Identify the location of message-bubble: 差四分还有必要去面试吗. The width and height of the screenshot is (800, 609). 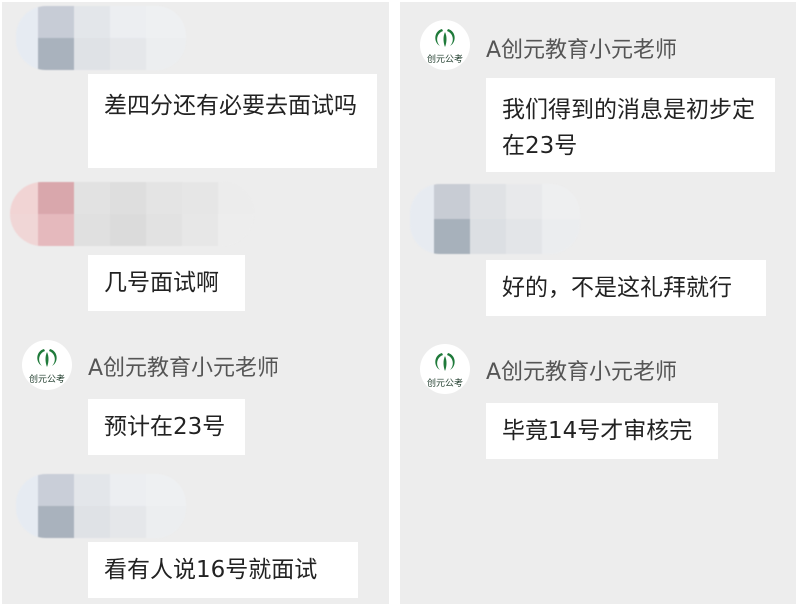
(232, 121).